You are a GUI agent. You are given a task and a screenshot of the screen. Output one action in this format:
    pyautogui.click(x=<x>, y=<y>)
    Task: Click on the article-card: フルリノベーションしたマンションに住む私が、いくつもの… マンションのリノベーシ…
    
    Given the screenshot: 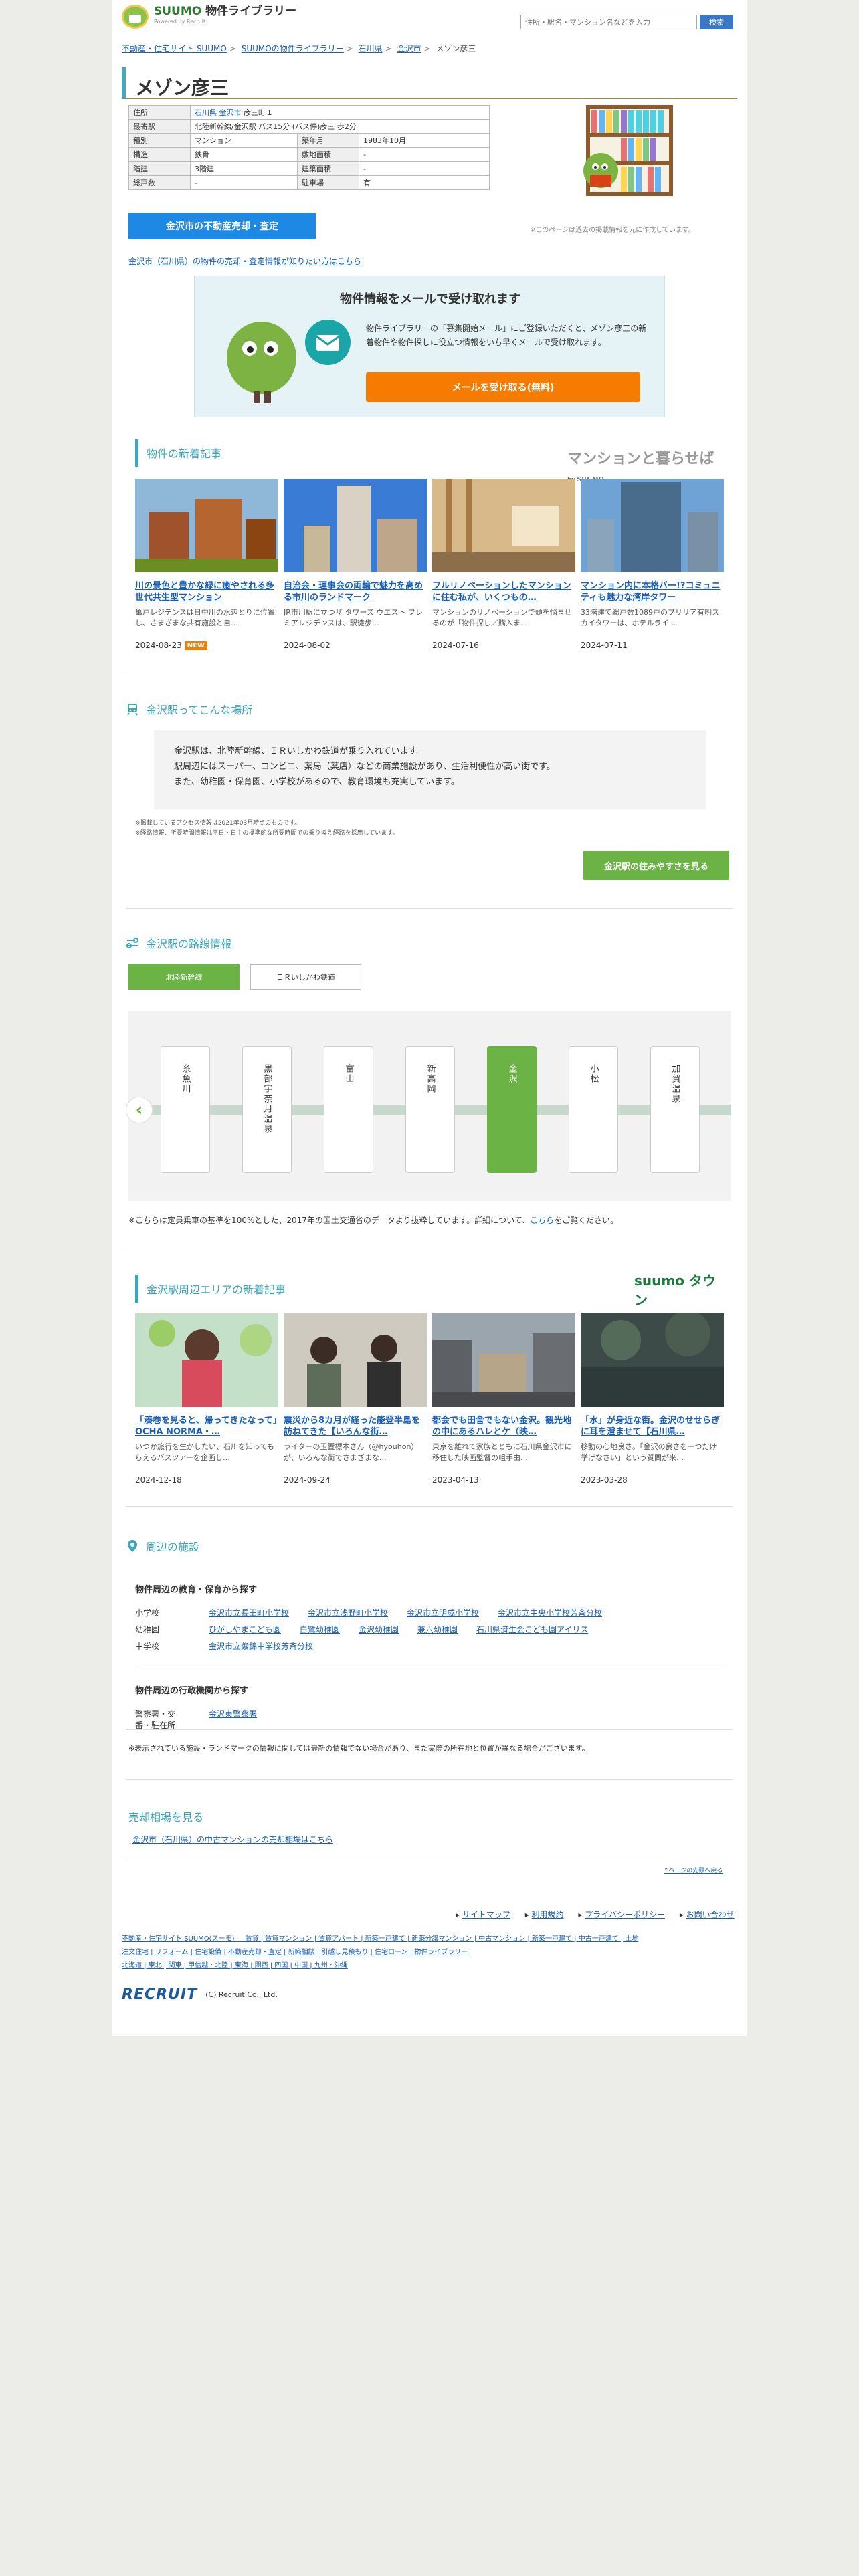 What is the action you would take?
    pyautogui.click(x=504, y=565)
    